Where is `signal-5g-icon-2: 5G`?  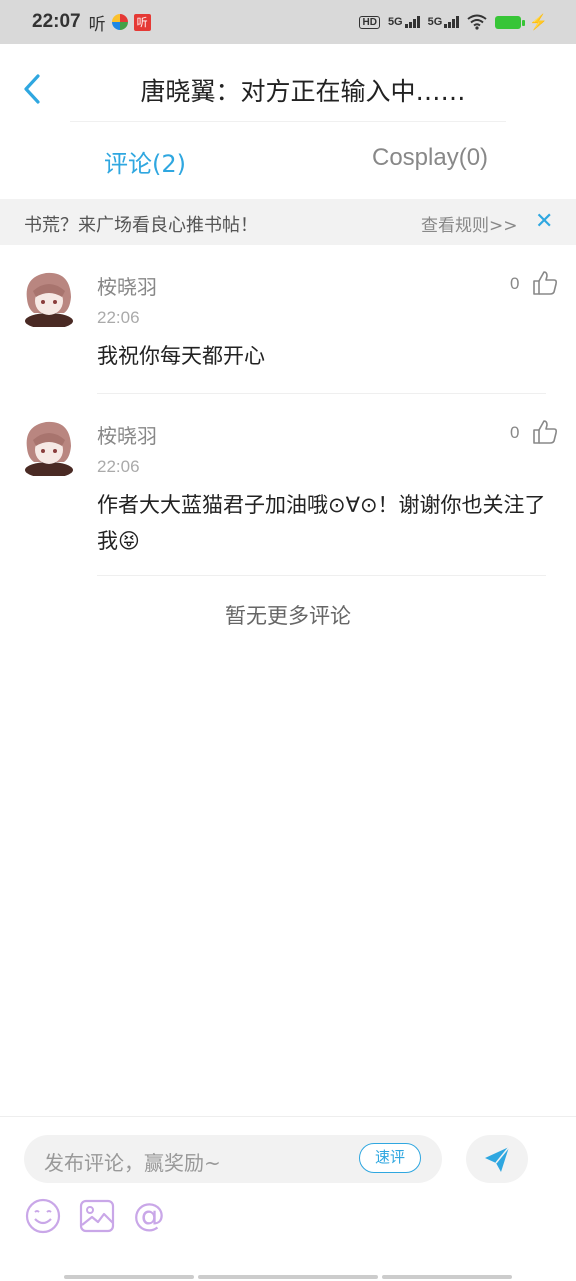 signal-5g-icon-2: 5G is located at coordinates (444, 22).